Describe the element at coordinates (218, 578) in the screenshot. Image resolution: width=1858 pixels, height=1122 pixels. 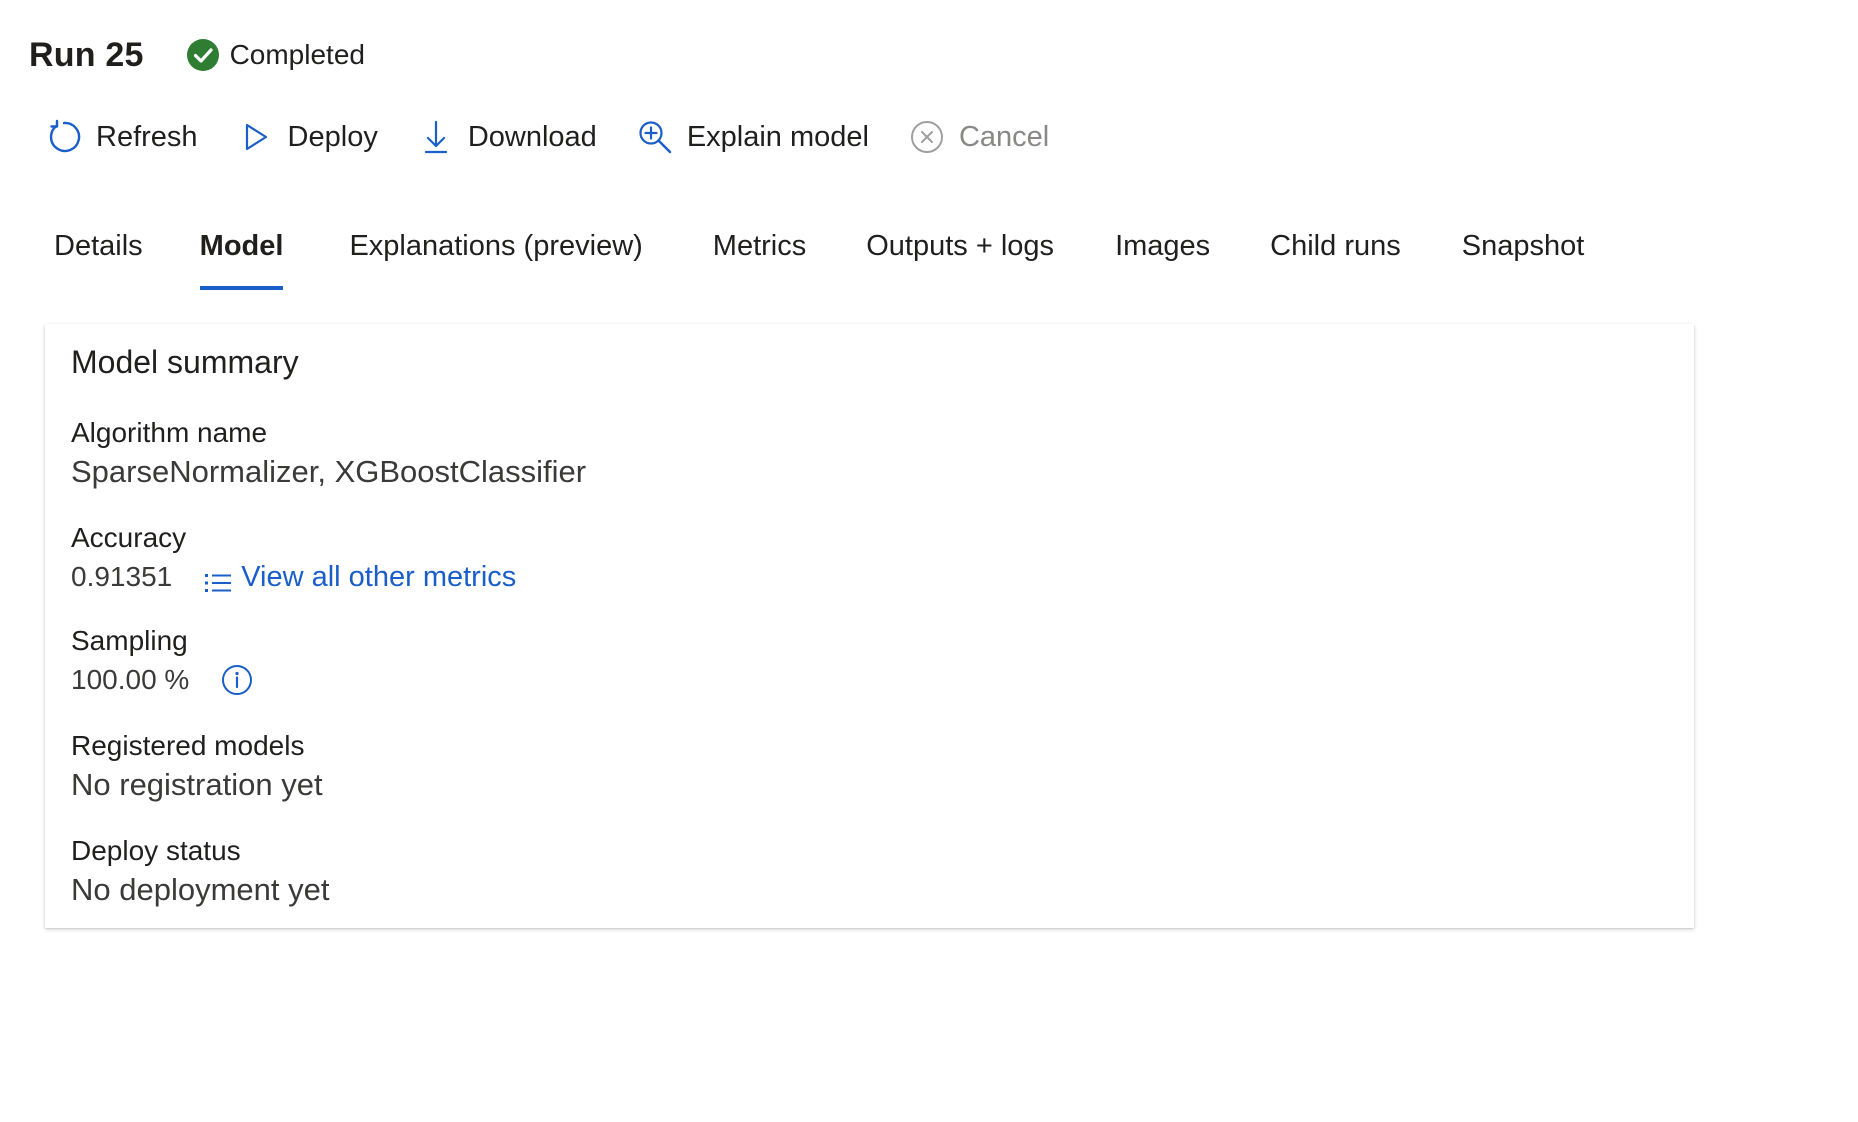
I see `list-icon` at that location.